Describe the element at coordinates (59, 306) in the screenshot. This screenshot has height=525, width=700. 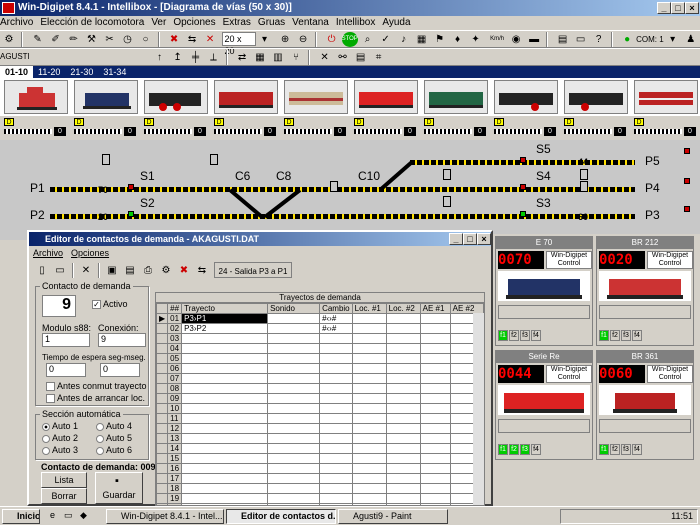
I see `contact-number-spinner: 9` at that location.